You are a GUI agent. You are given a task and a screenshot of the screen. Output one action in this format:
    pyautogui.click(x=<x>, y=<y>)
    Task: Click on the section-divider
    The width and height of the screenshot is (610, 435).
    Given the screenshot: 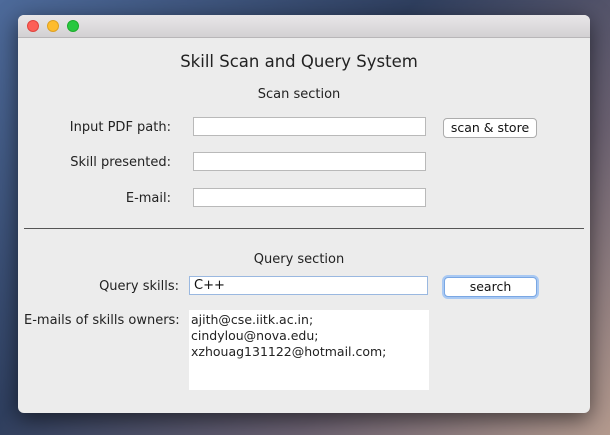 What is the action you would take?
    pyautogui.click(x=304, y=228)
    